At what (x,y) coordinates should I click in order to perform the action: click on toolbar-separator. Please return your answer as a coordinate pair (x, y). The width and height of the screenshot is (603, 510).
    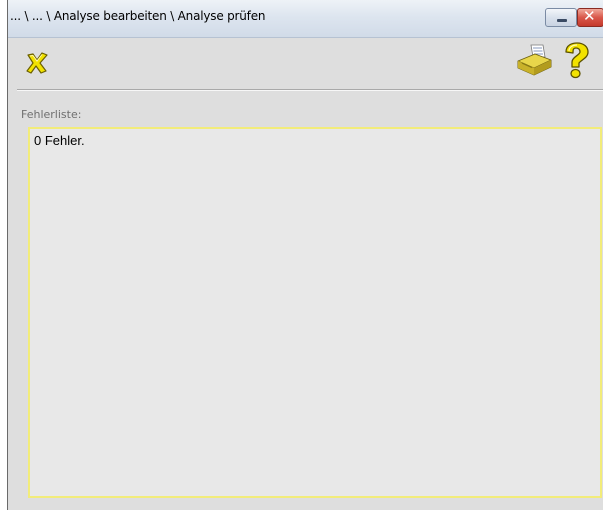
    Looking at the image, I should click on (310, 90).